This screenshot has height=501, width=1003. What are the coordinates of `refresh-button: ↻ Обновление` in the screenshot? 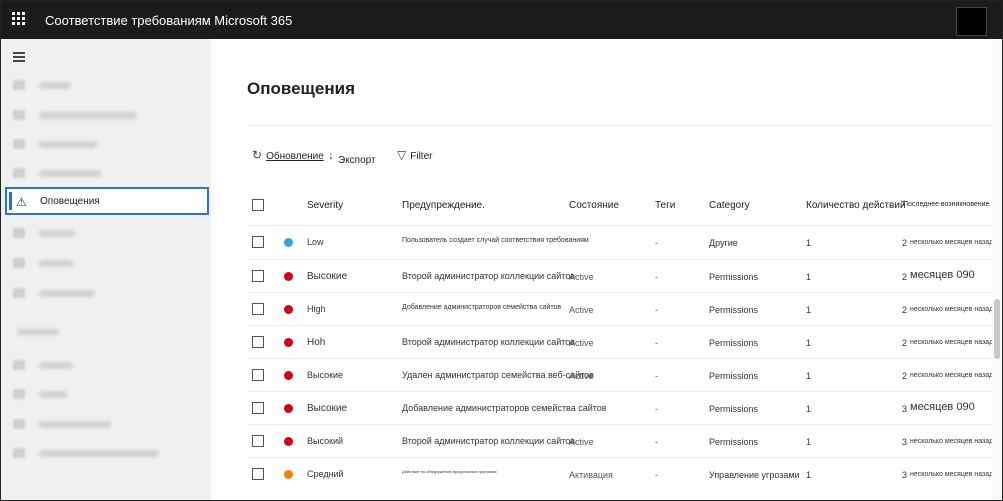 It's located at (288, 155).